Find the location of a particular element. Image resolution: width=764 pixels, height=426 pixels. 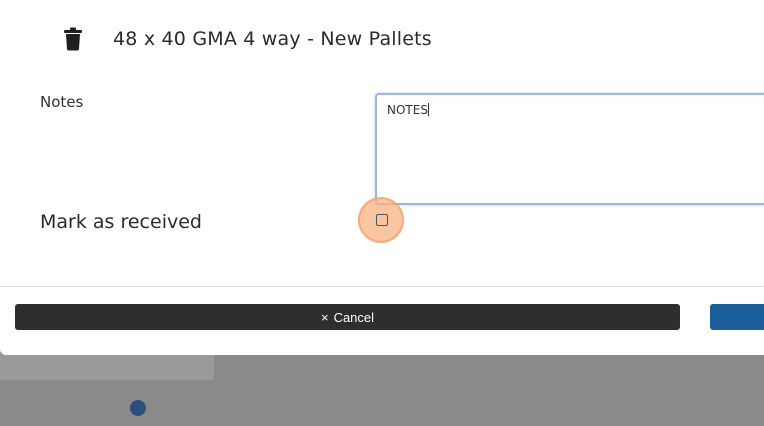

cancel-button: × Cancel is located at coordinates (347, 317).